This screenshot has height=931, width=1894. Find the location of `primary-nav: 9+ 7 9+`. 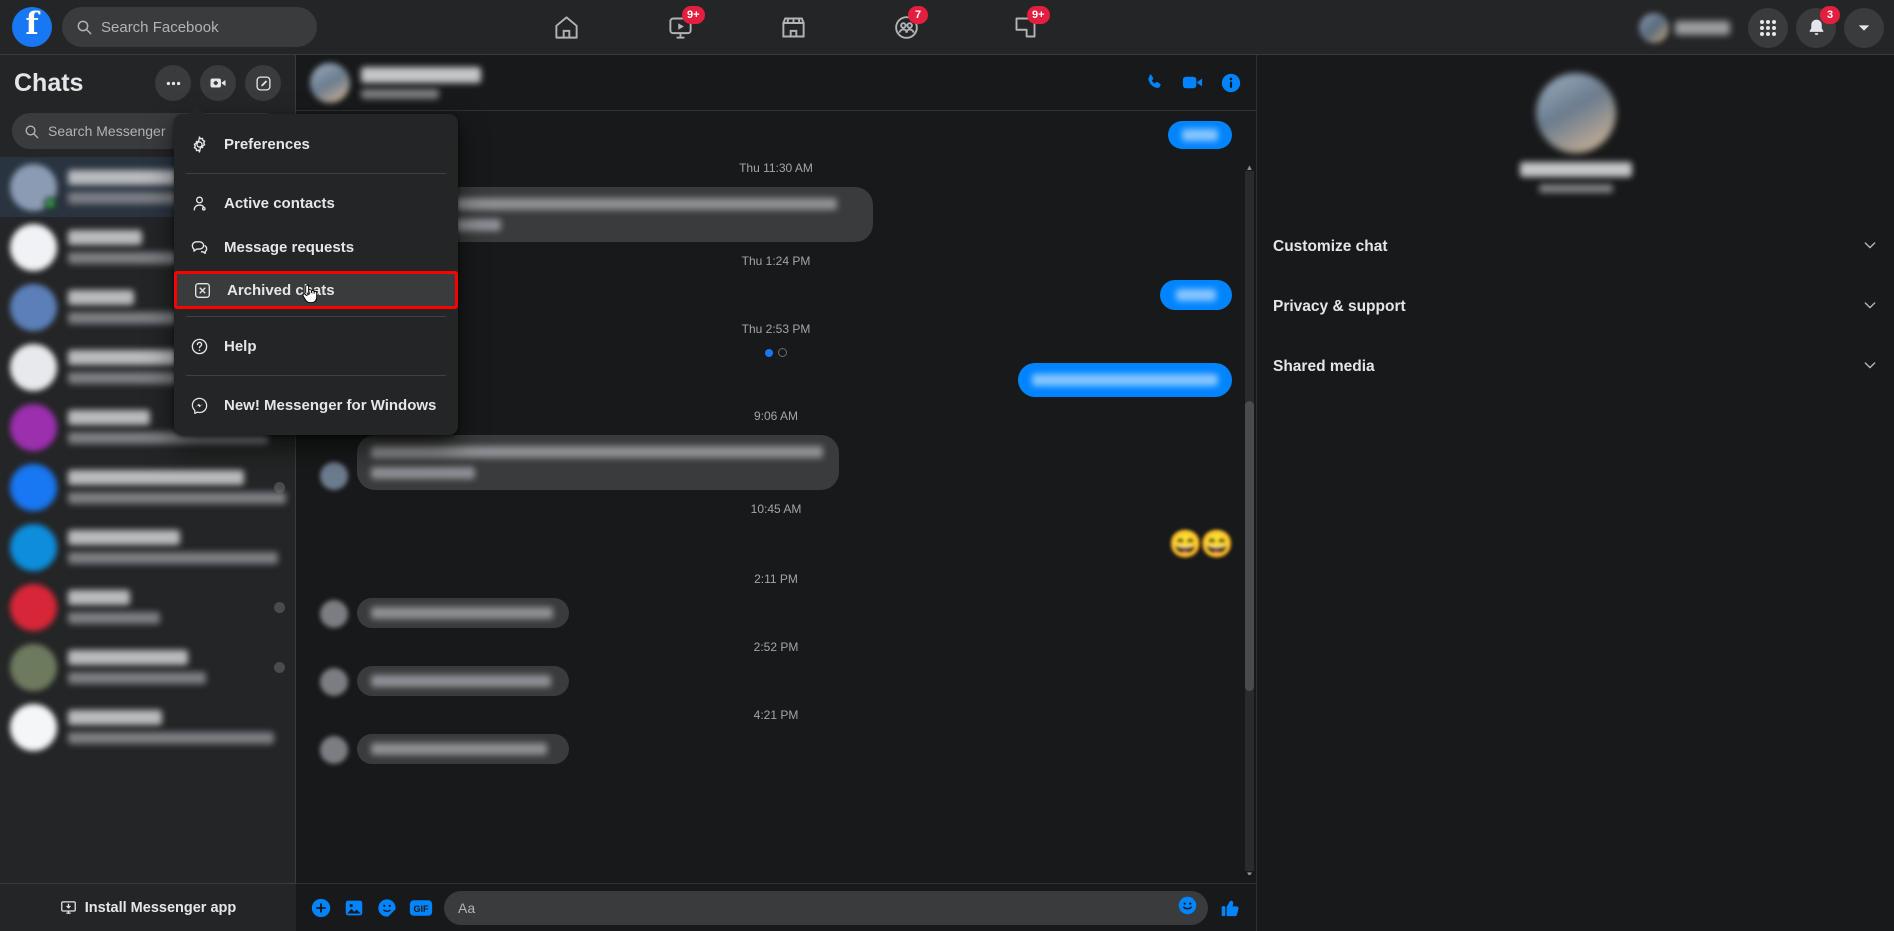

primary-nav: 9+ 7 9+ is located at coordinates (800, 27).